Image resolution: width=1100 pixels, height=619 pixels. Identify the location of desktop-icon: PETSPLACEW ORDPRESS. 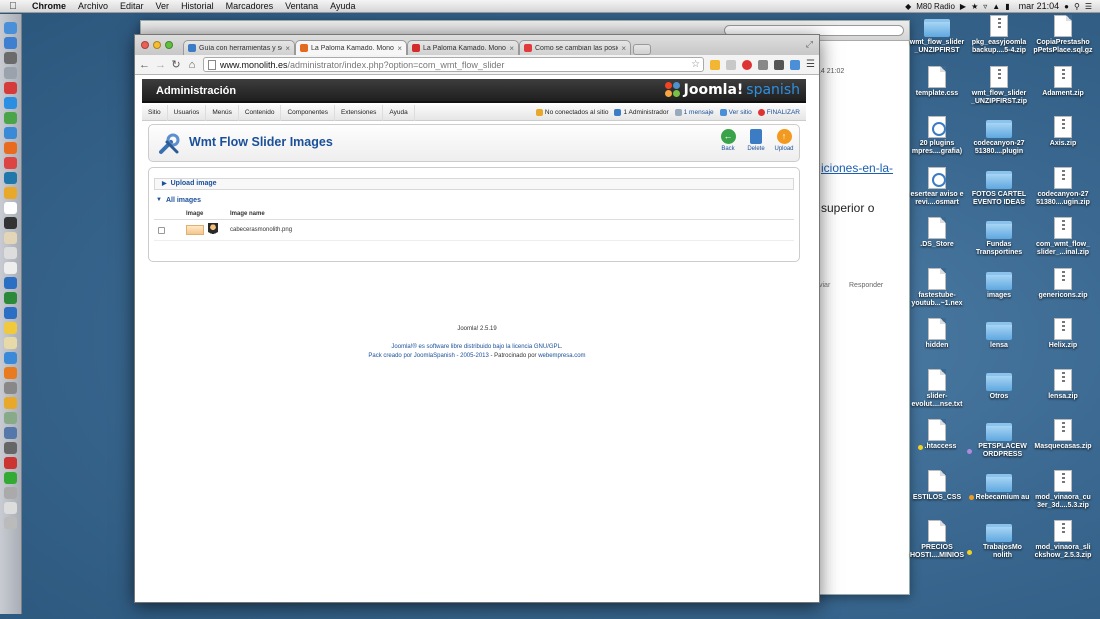
(999, 439).